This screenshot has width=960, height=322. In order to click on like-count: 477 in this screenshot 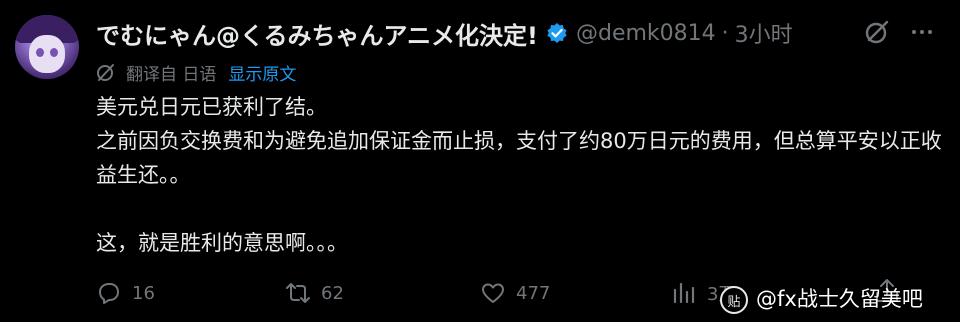, I will do `click(533, 293)`.